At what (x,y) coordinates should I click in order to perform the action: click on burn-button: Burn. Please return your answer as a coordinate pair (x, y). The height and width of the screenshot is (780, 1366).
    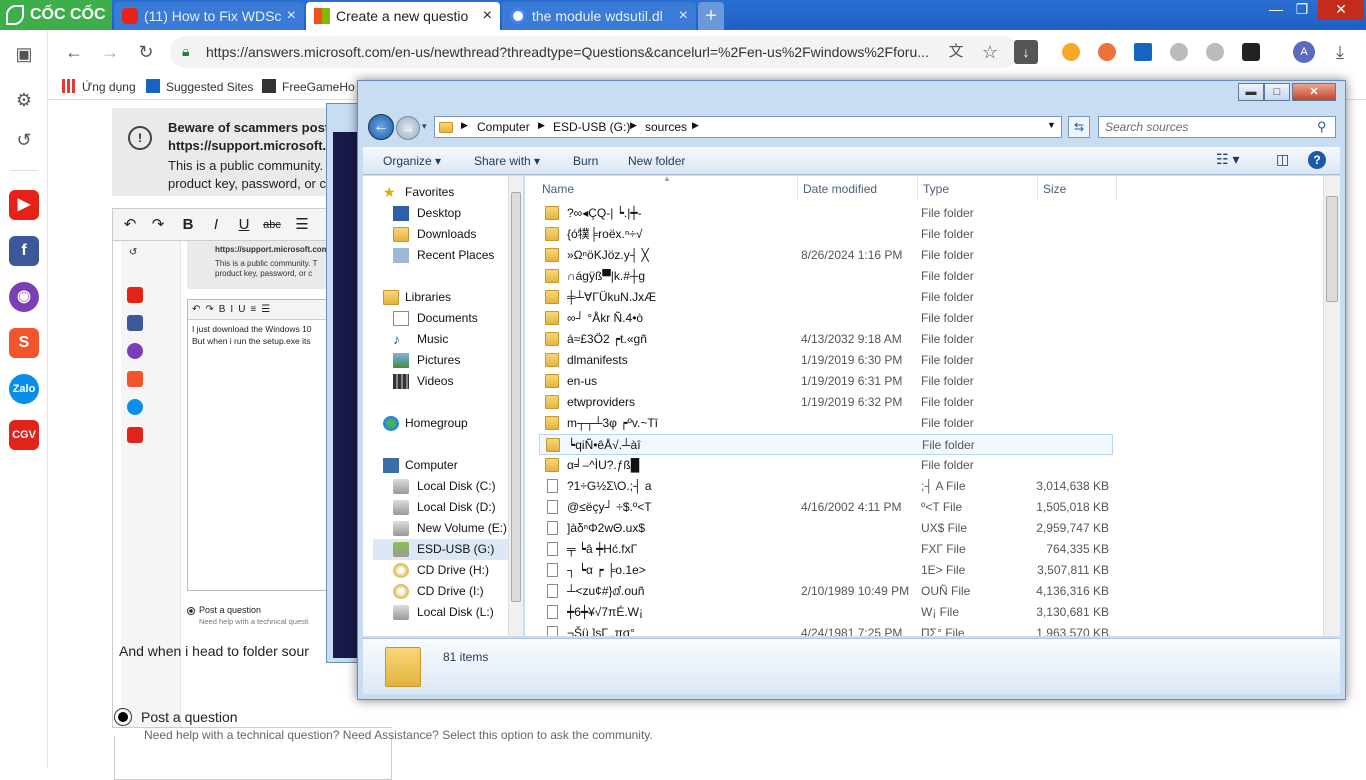
    Looking at the image, I should click on (585, 161).